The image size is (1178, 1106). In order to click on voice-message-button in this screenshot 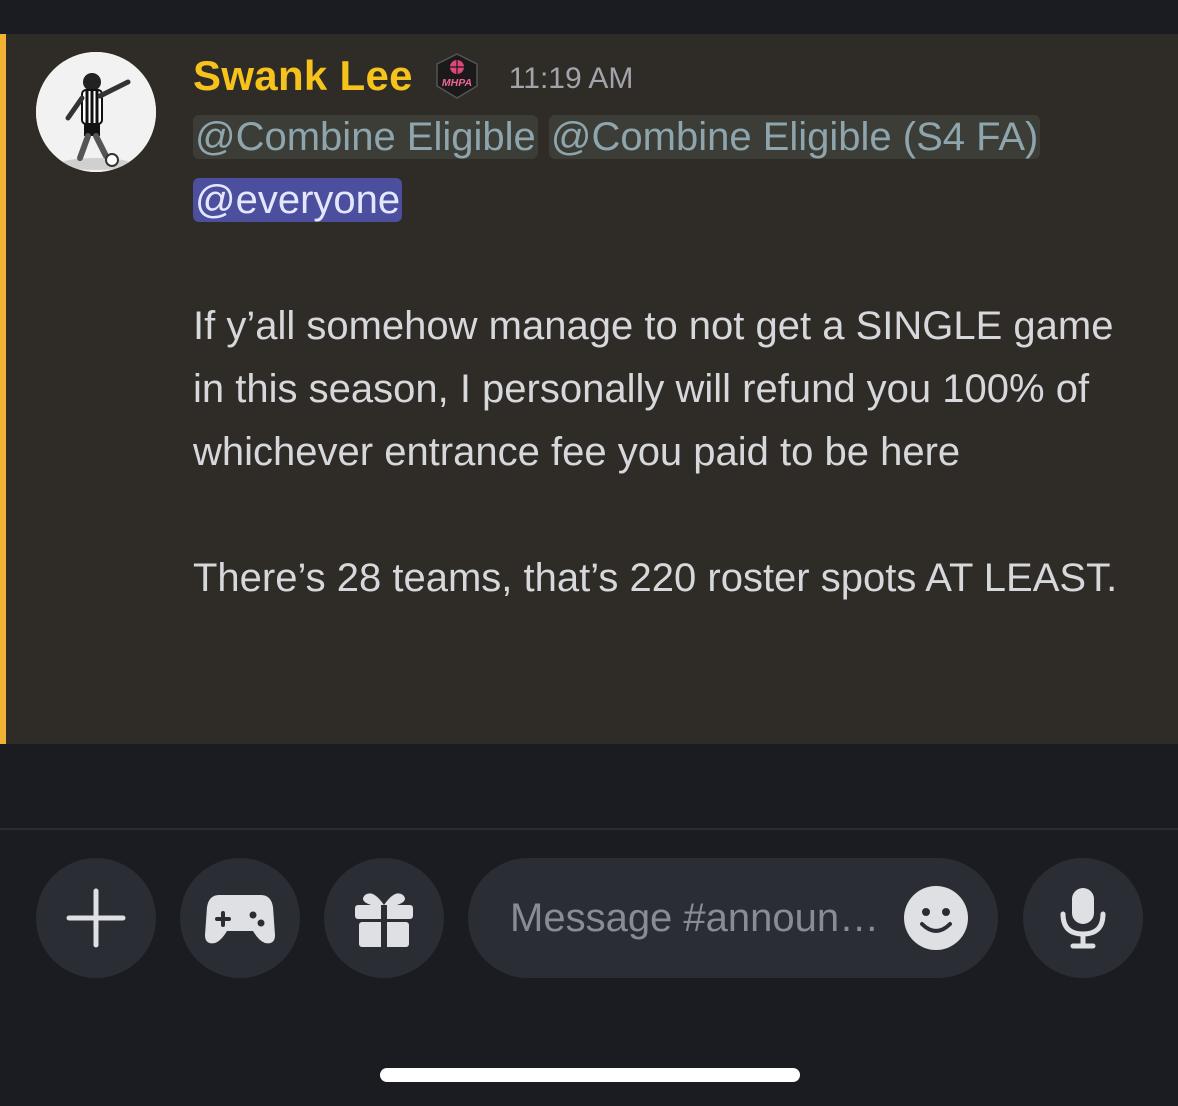, I will do `click(1083, 918)`.